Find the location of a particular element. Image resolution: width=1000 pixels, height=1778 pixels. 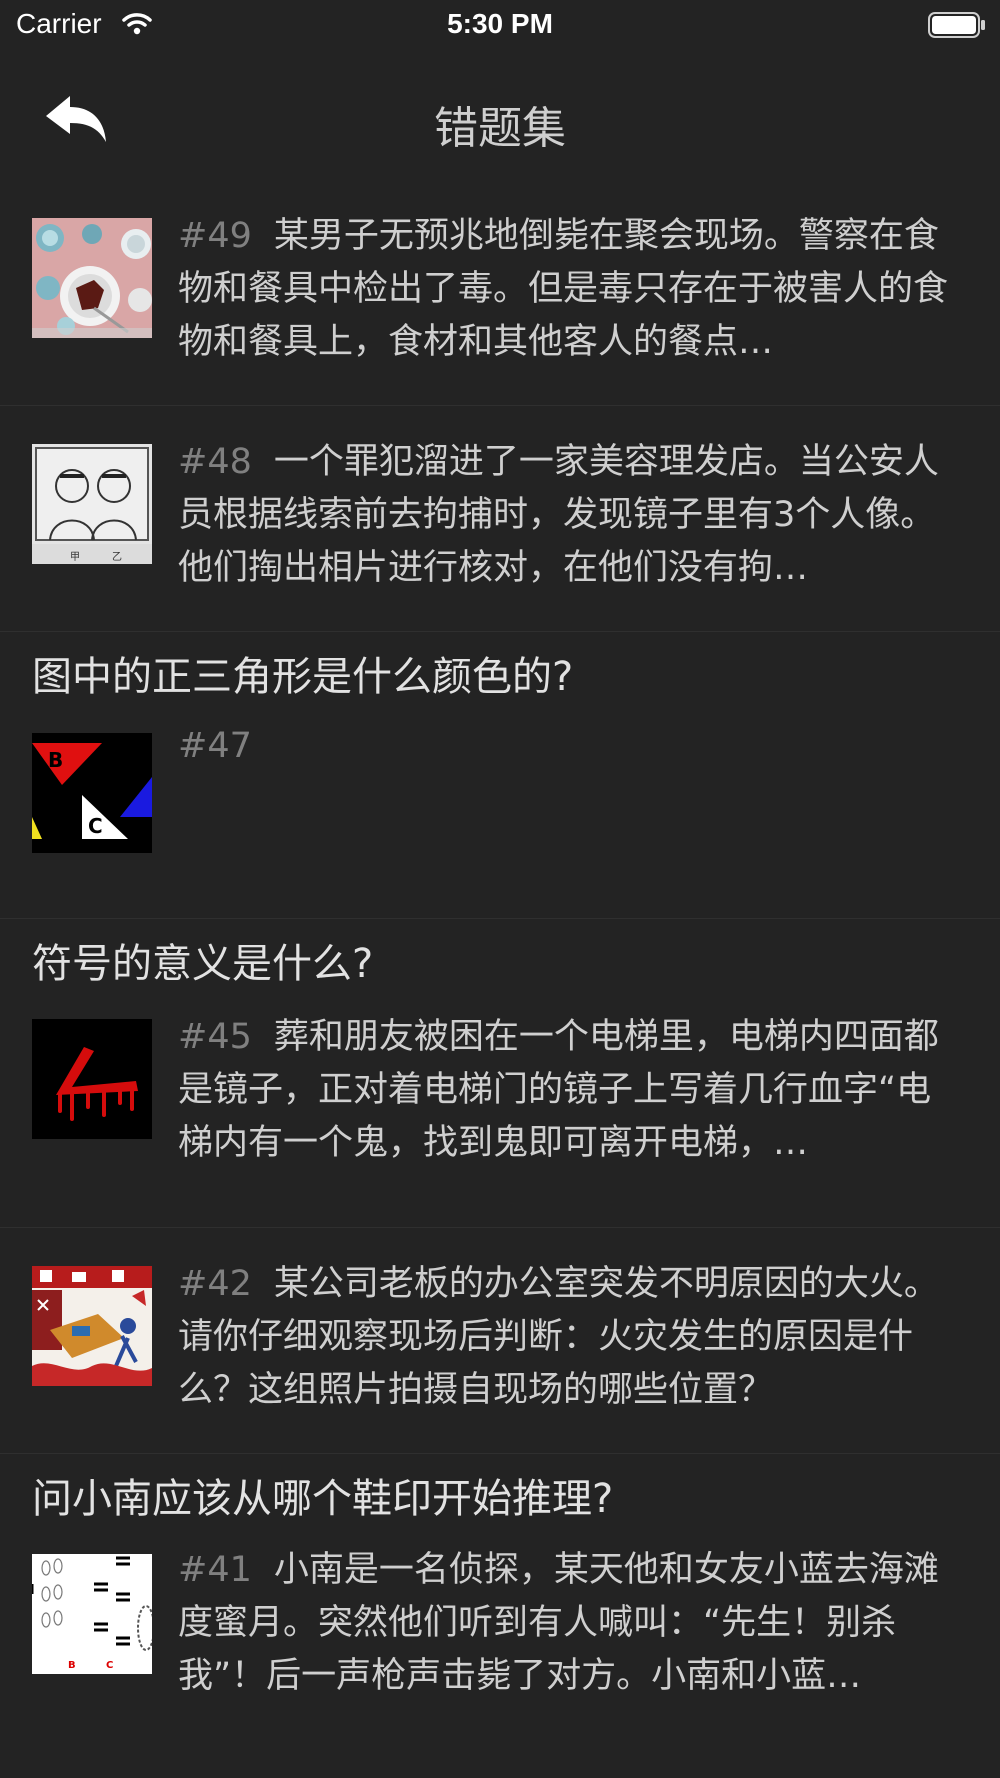

item-number: #47 is located at coordinates (215, 746).